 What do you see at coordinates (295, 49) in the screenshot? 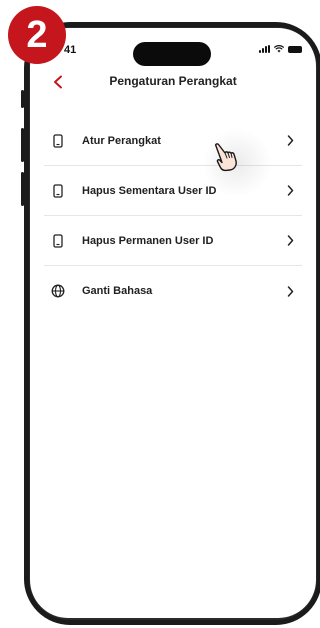
I see `battery-icon` at bounding box center [295, 49].